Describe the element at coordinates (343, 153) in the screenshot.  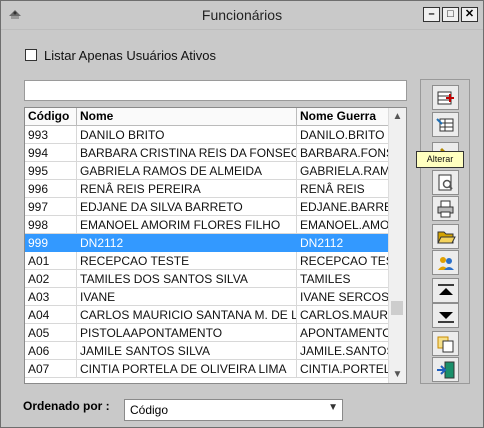
I see `cell-nome-guerra: BARBARA.FONS` at that location.